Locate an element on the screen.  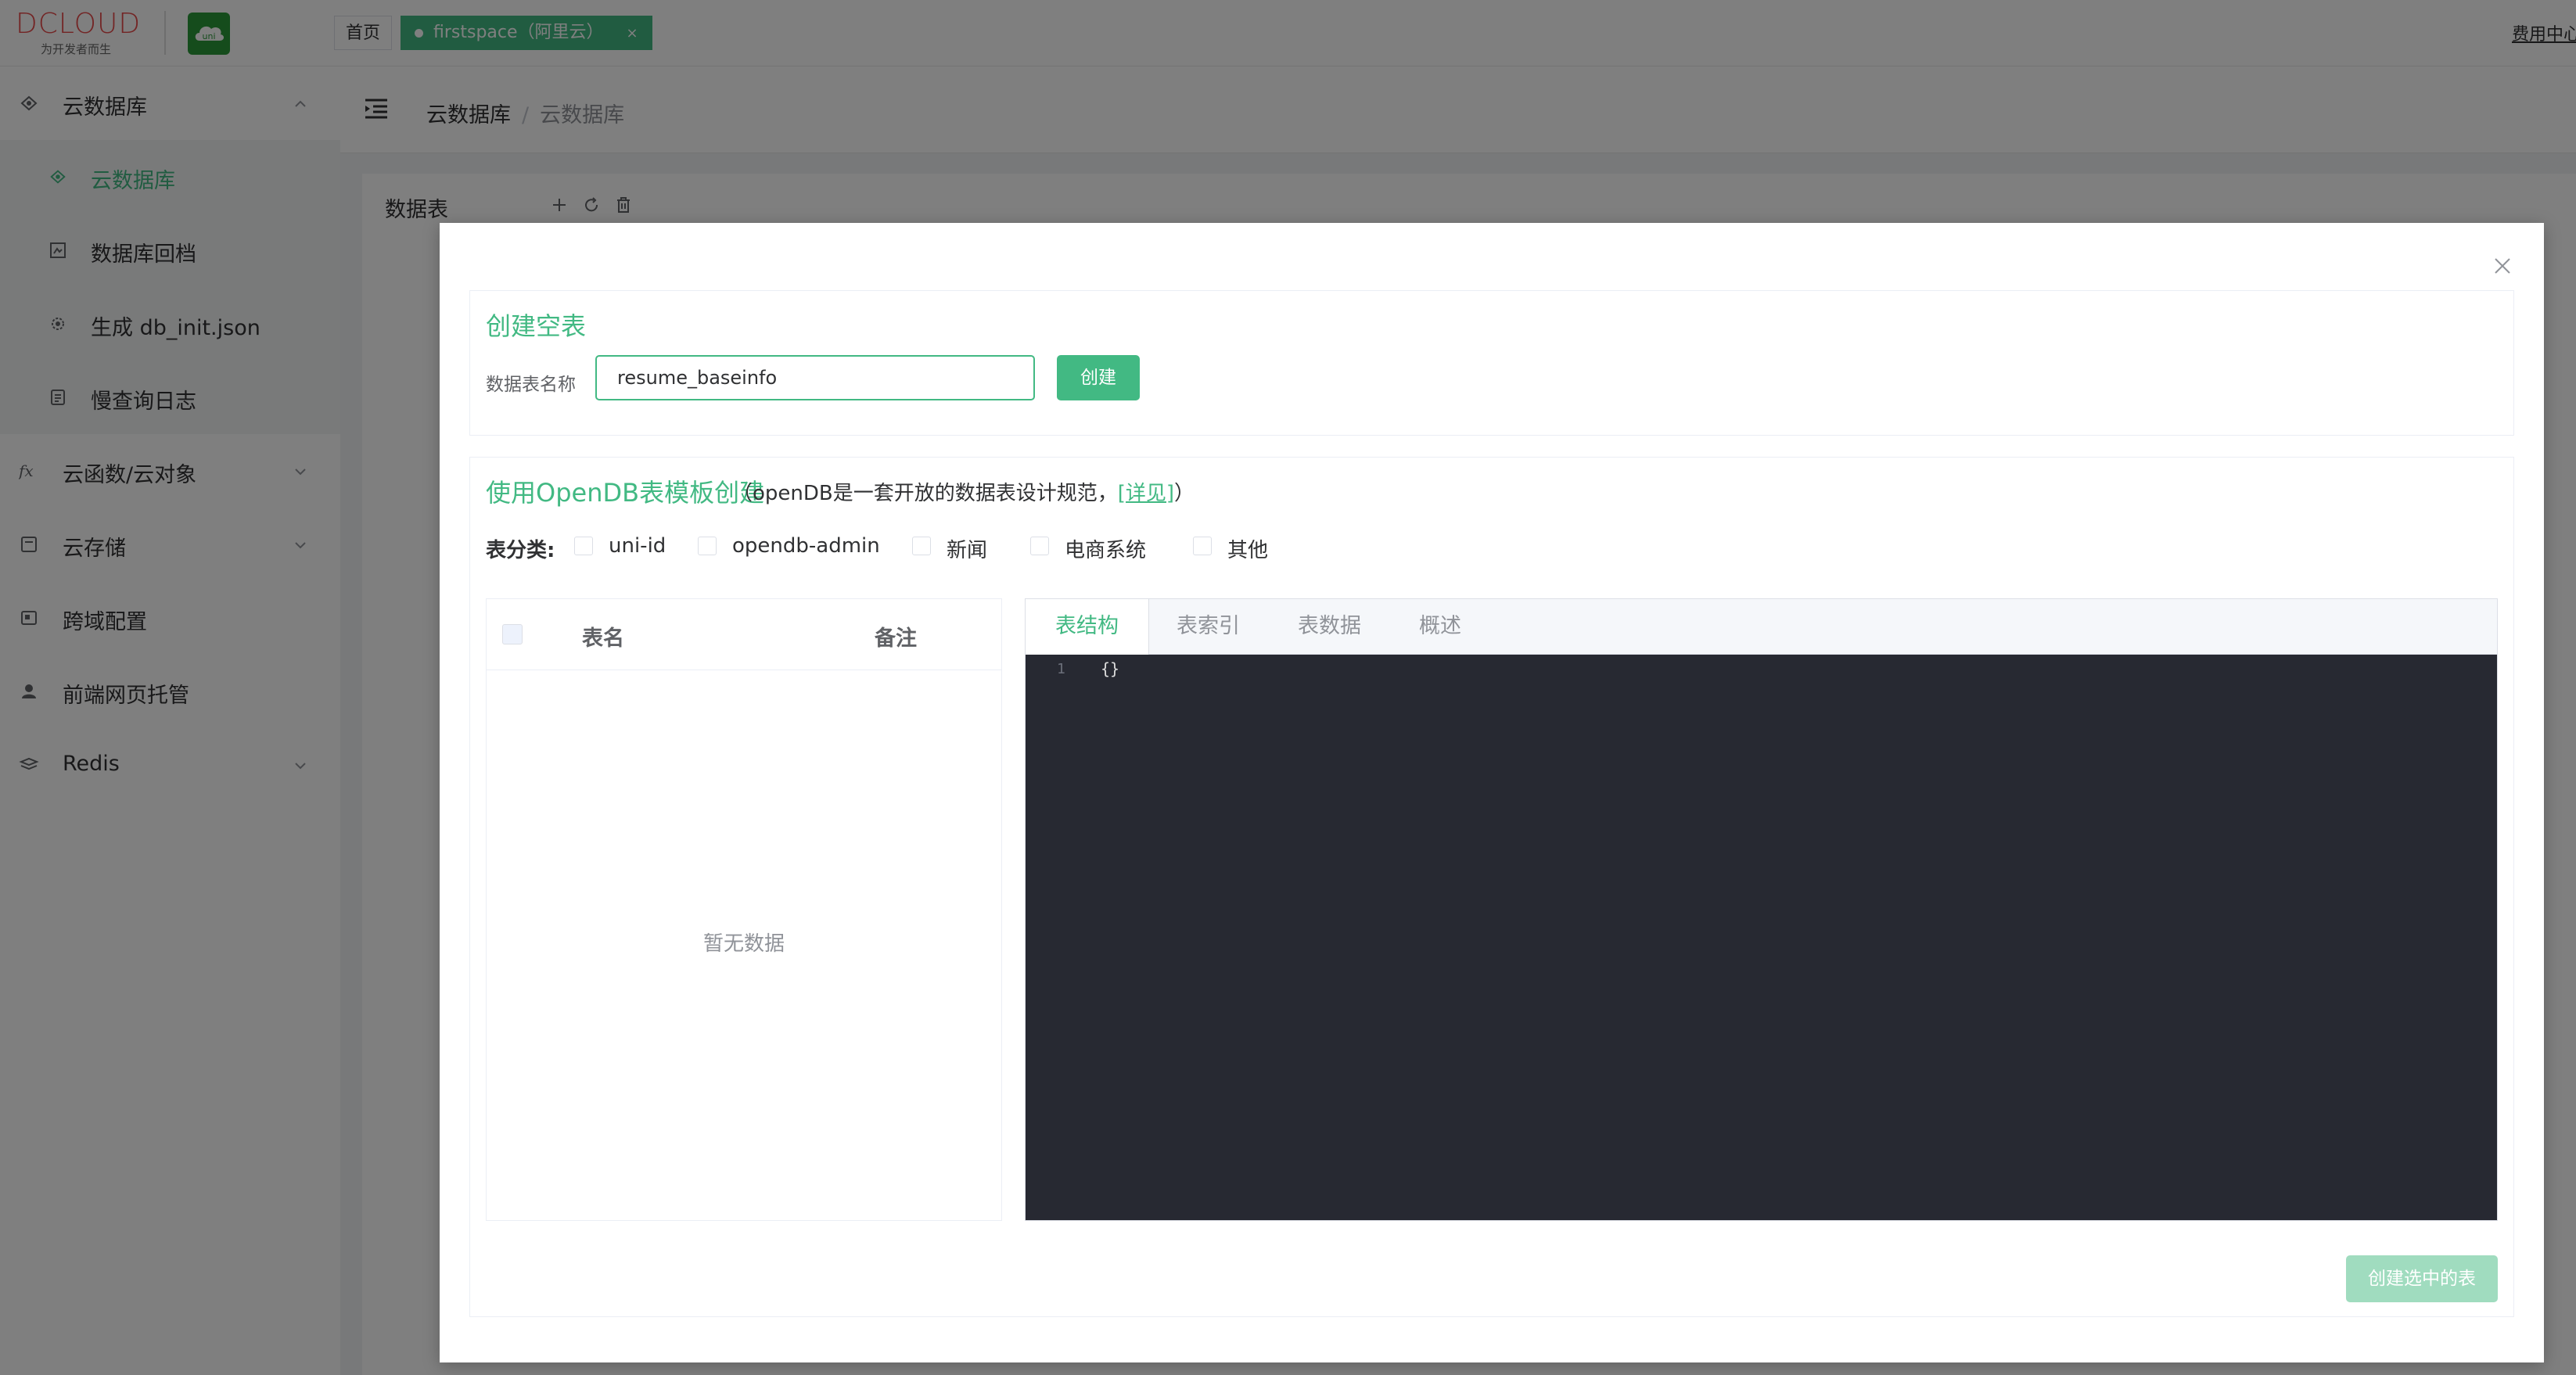
opendb-note-text: （openDB是一套开放的数据表设计规范， is located at coordinates (925, 494).